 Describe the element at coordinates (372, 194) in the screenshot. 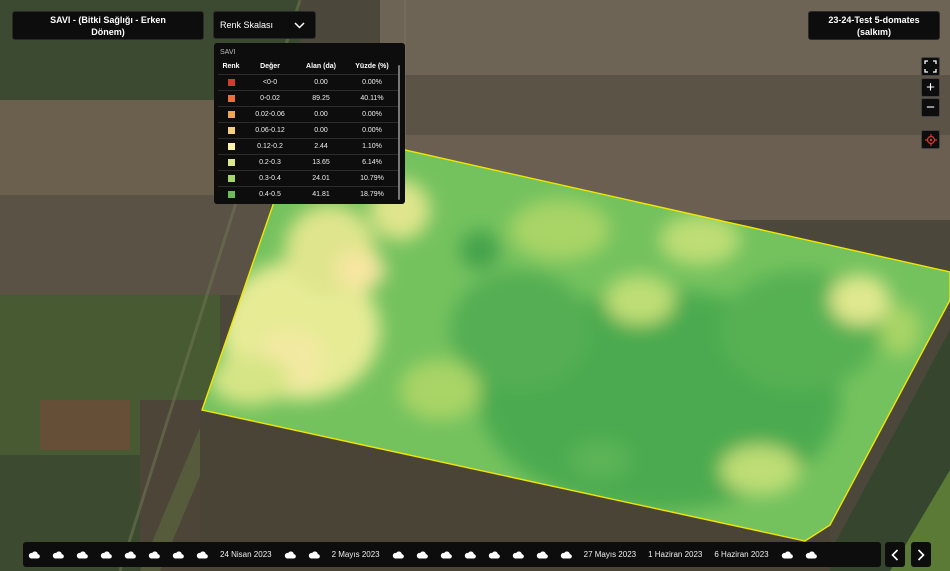

I see `legend-percent: 18.79%` at that location.